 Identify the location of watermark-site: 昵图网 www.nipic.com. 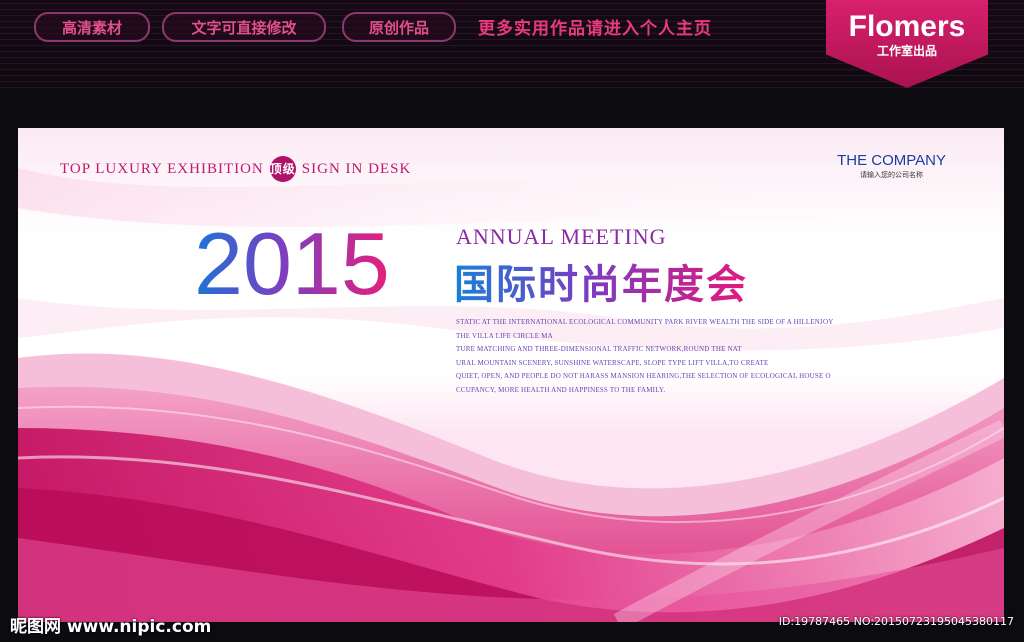
(111, 627).